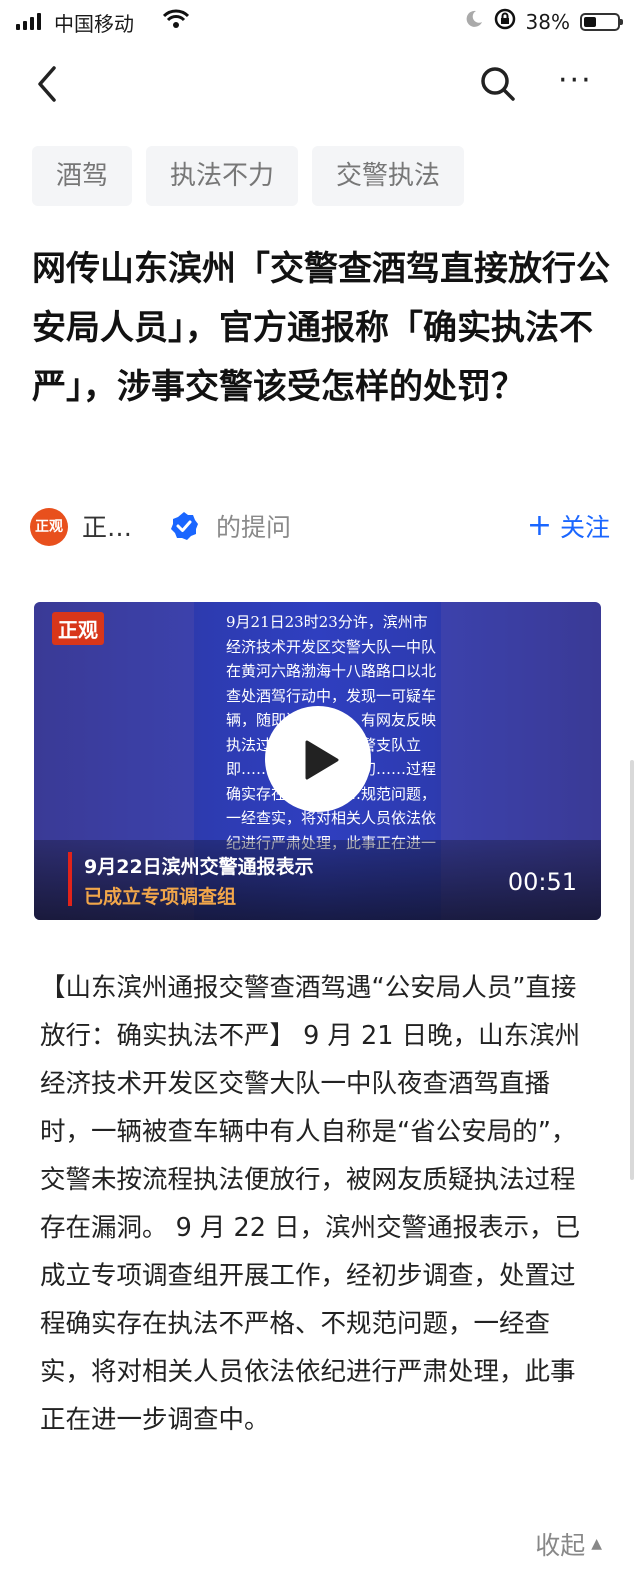 This screenshot has height=1584, width=640. What do you see at coordinates (474, 21) in the screenshot?
I see `do-not-disturb-icon` at bounding box center [474, 21].